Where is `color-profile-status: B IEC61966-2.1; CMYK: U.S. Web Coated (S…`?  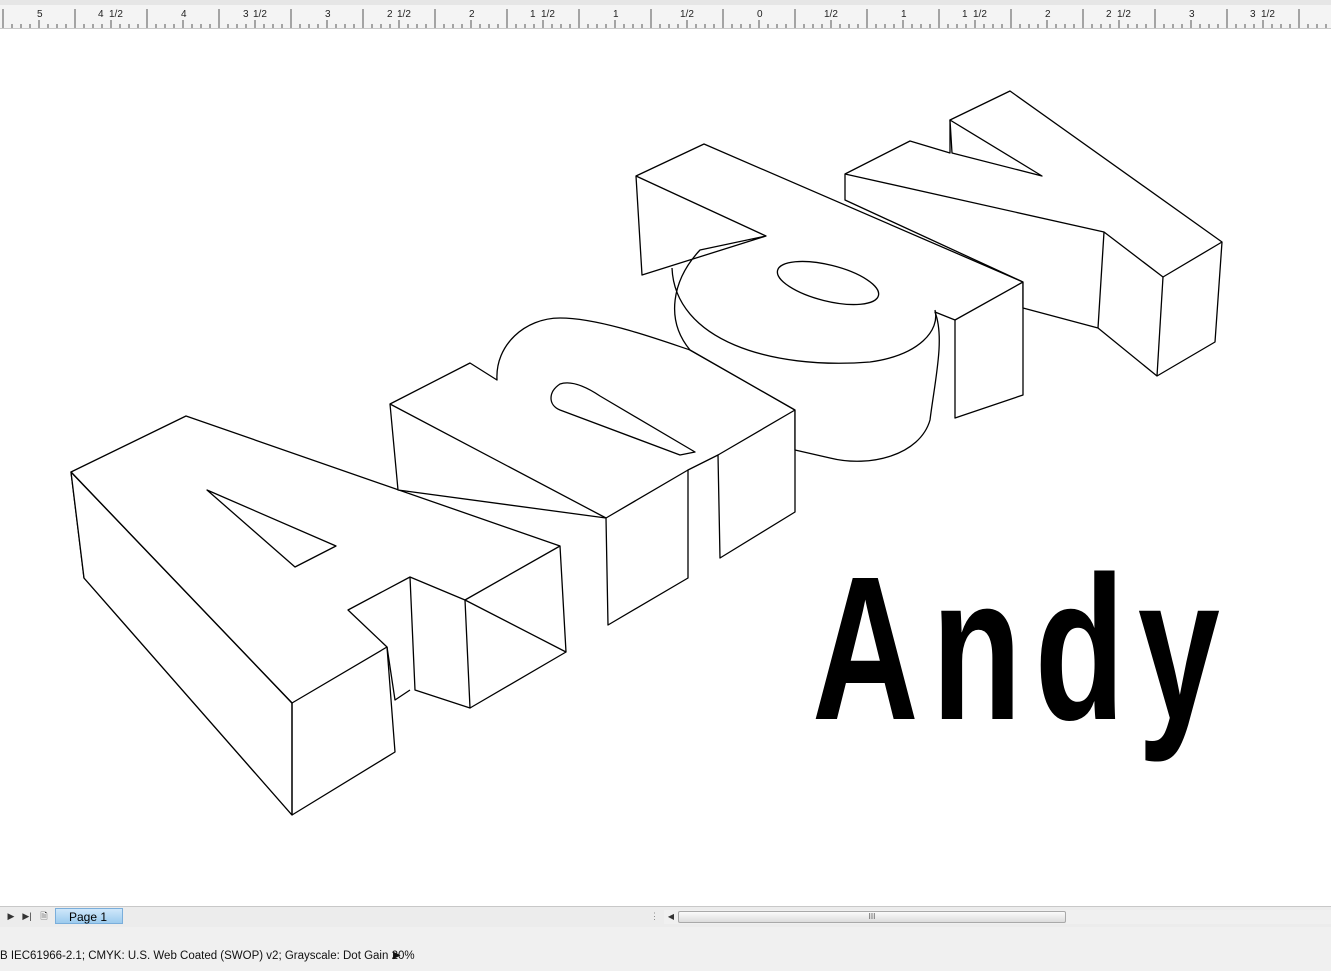
color-profile-status: B IEC61966-2.1; CMYK: U.S. Web Coated (S… is located at coordinates (207, 956).